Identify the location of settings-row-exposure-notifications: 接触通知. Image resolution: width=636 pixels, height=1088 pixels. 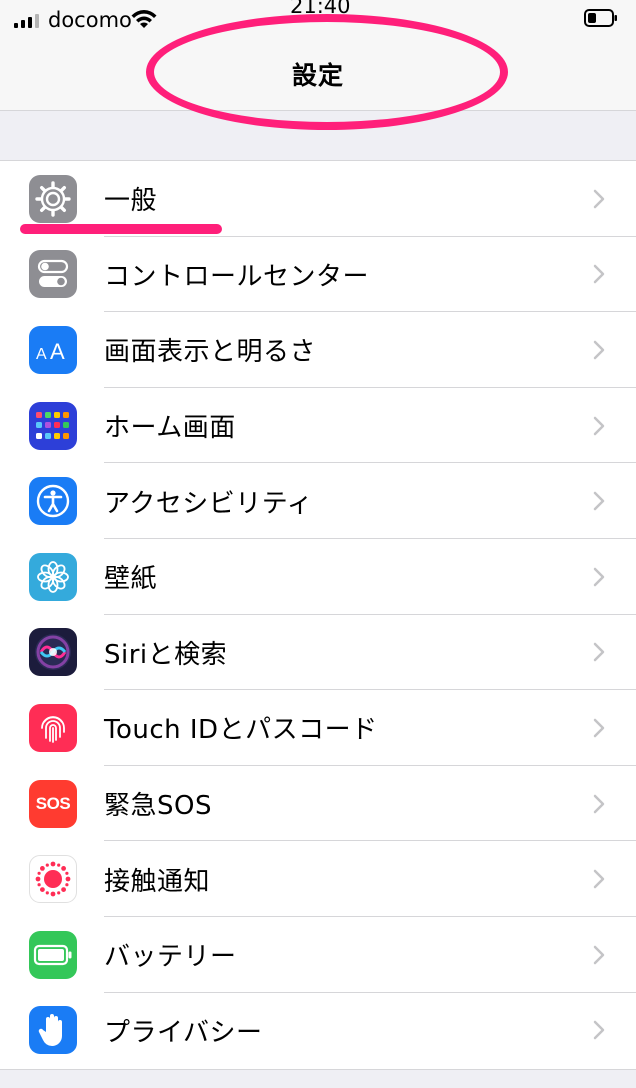
(318, 879).